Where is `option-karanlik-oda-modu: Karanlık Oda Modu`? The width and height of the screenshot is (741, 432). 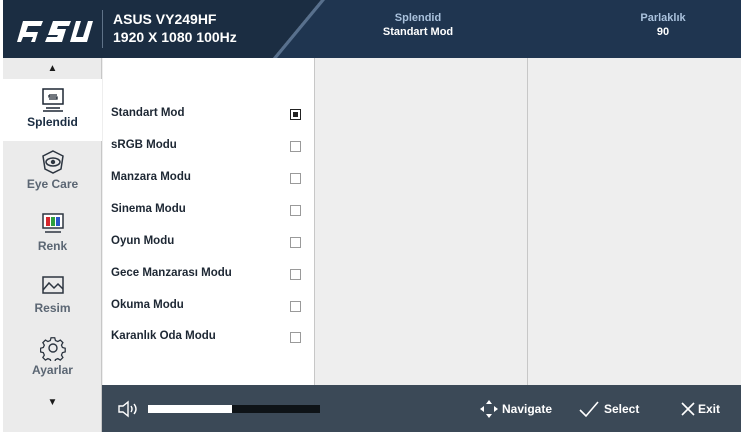
option-karanlik-oda-modu: Karanlık Oda Modu is located at coordinates (209, 337).